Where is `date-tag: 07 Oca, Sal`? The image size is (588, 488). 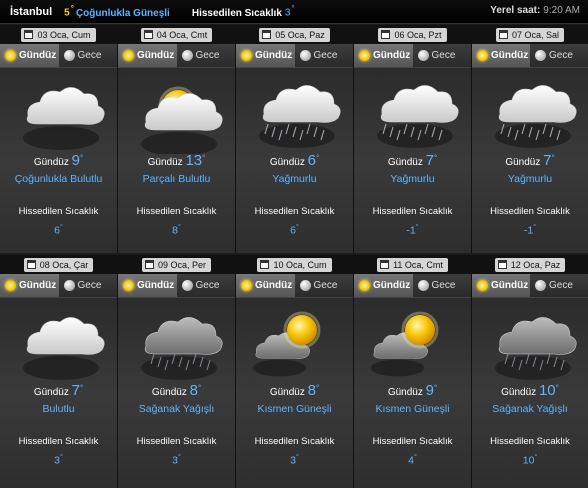
date-tag: 07 Oca, Sal is located at coordinates (530, 34).